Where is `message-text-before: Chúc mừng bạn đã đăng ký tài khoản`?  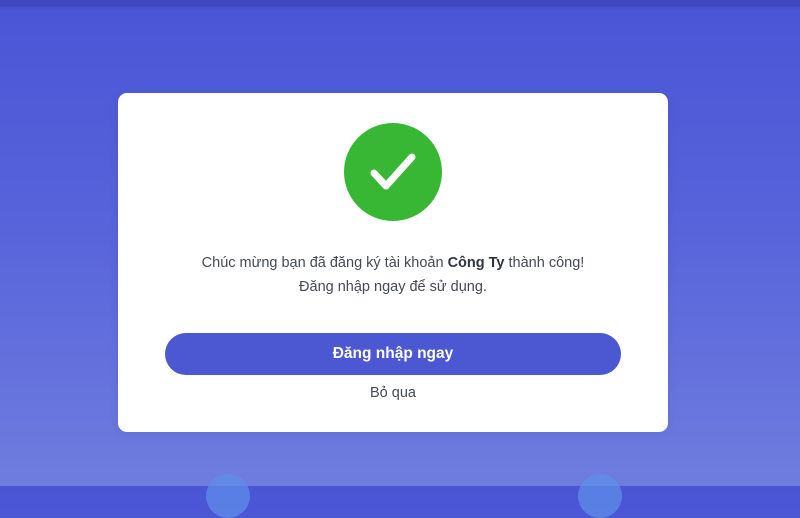
message-text-before: Chúc mừng bạn đã đăng ký tài khoản is located at coordinates (324, 263).